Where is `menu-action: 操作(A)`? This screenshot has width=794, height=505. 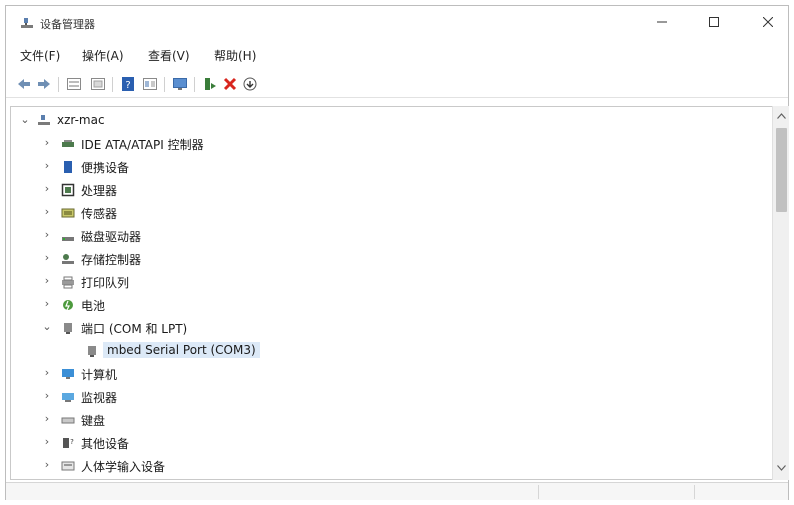
menu-action: 操作(A) is located at coordinates (103, 55).